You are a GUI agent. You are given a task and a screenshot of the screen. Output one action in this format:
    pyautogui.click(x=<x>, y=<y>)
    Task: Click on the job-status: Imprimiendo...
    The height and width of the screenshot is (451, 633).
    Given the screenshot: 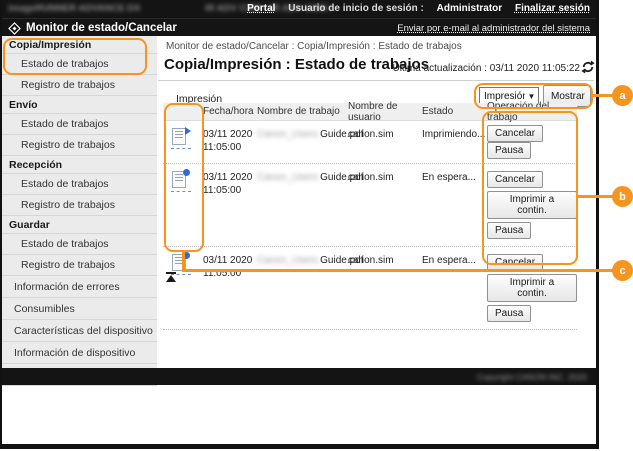 What is the action you would take?
    pyautogui.click(x=454, y=134)
    